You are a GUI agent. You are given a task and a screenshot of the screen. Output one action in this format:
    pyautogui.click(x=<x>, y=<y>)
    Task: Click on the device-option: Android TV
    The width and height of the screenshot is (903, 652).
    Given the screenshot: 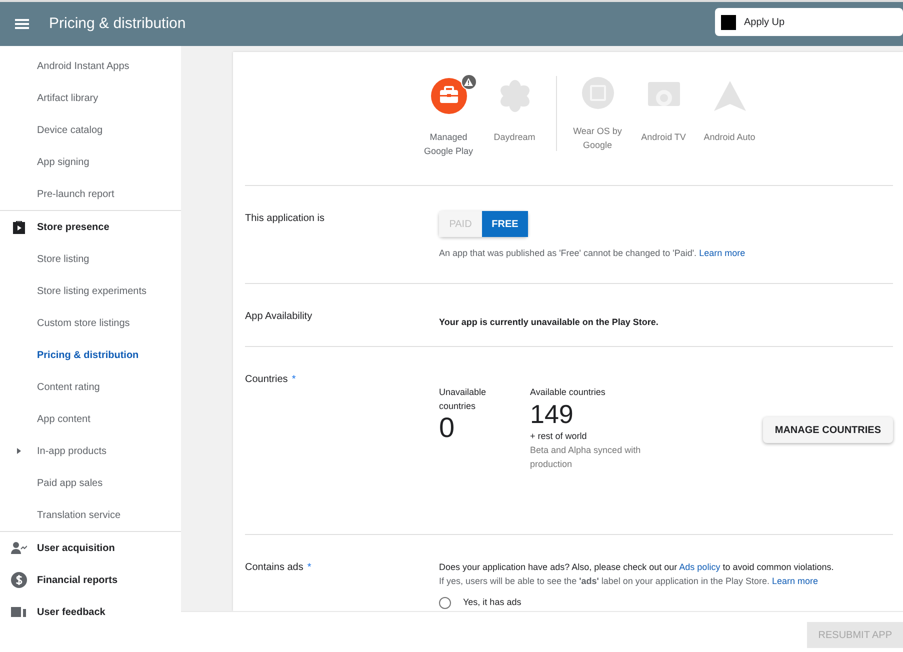 What is the action you would take?
    pyautogui.click(x=663, y=130)
    